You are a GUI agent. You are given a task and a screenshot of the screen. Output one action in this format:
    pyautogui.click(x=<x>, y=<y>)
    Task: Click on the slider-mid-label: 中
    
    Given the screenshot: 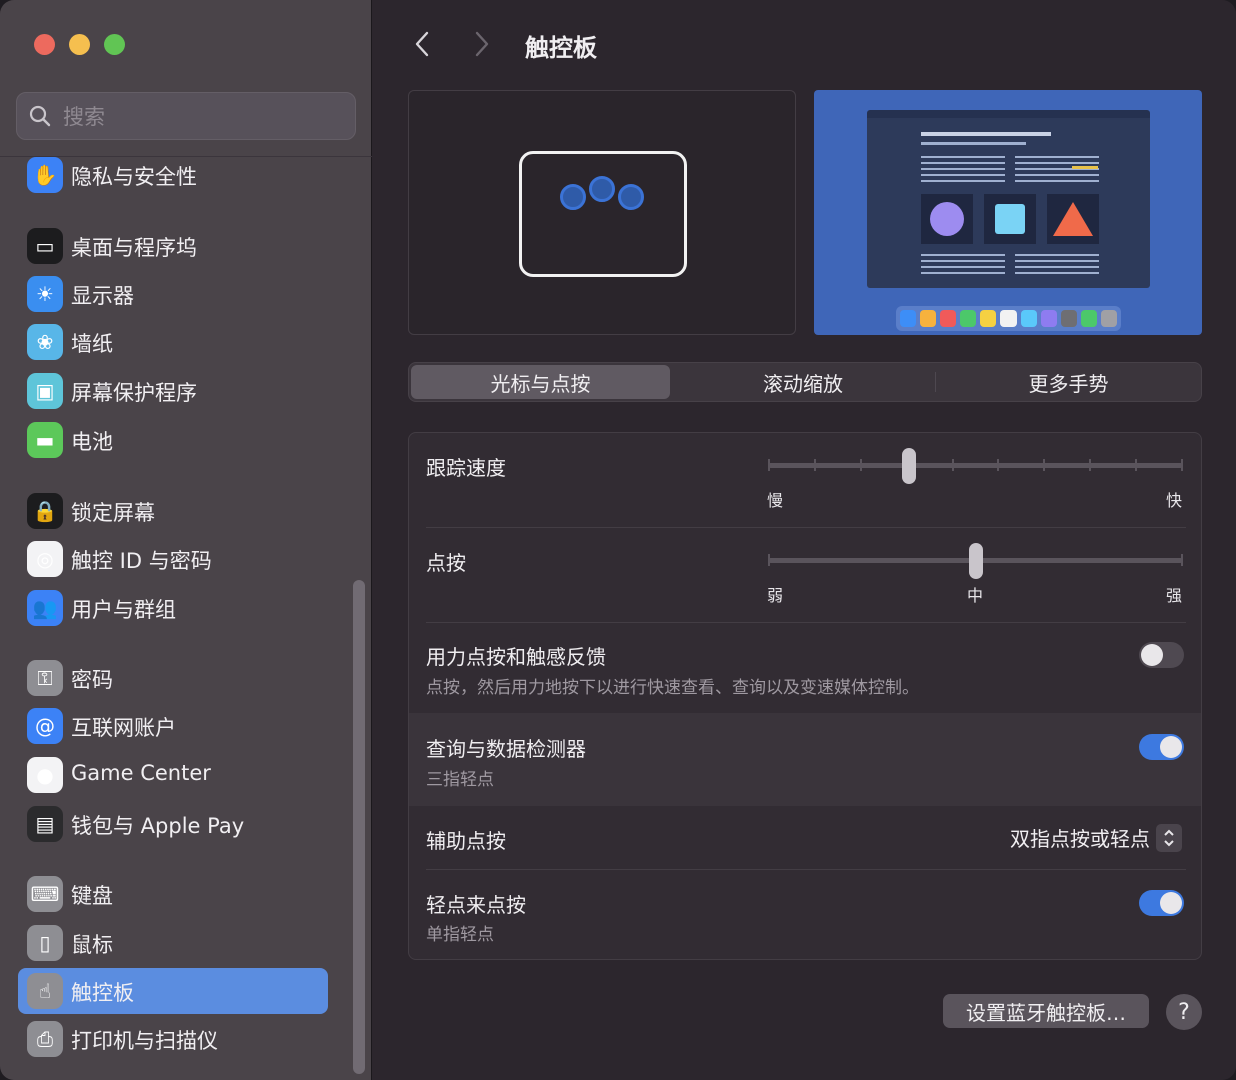 What is the action you would take?
    pyautogui.click(x=975, y=595)
    